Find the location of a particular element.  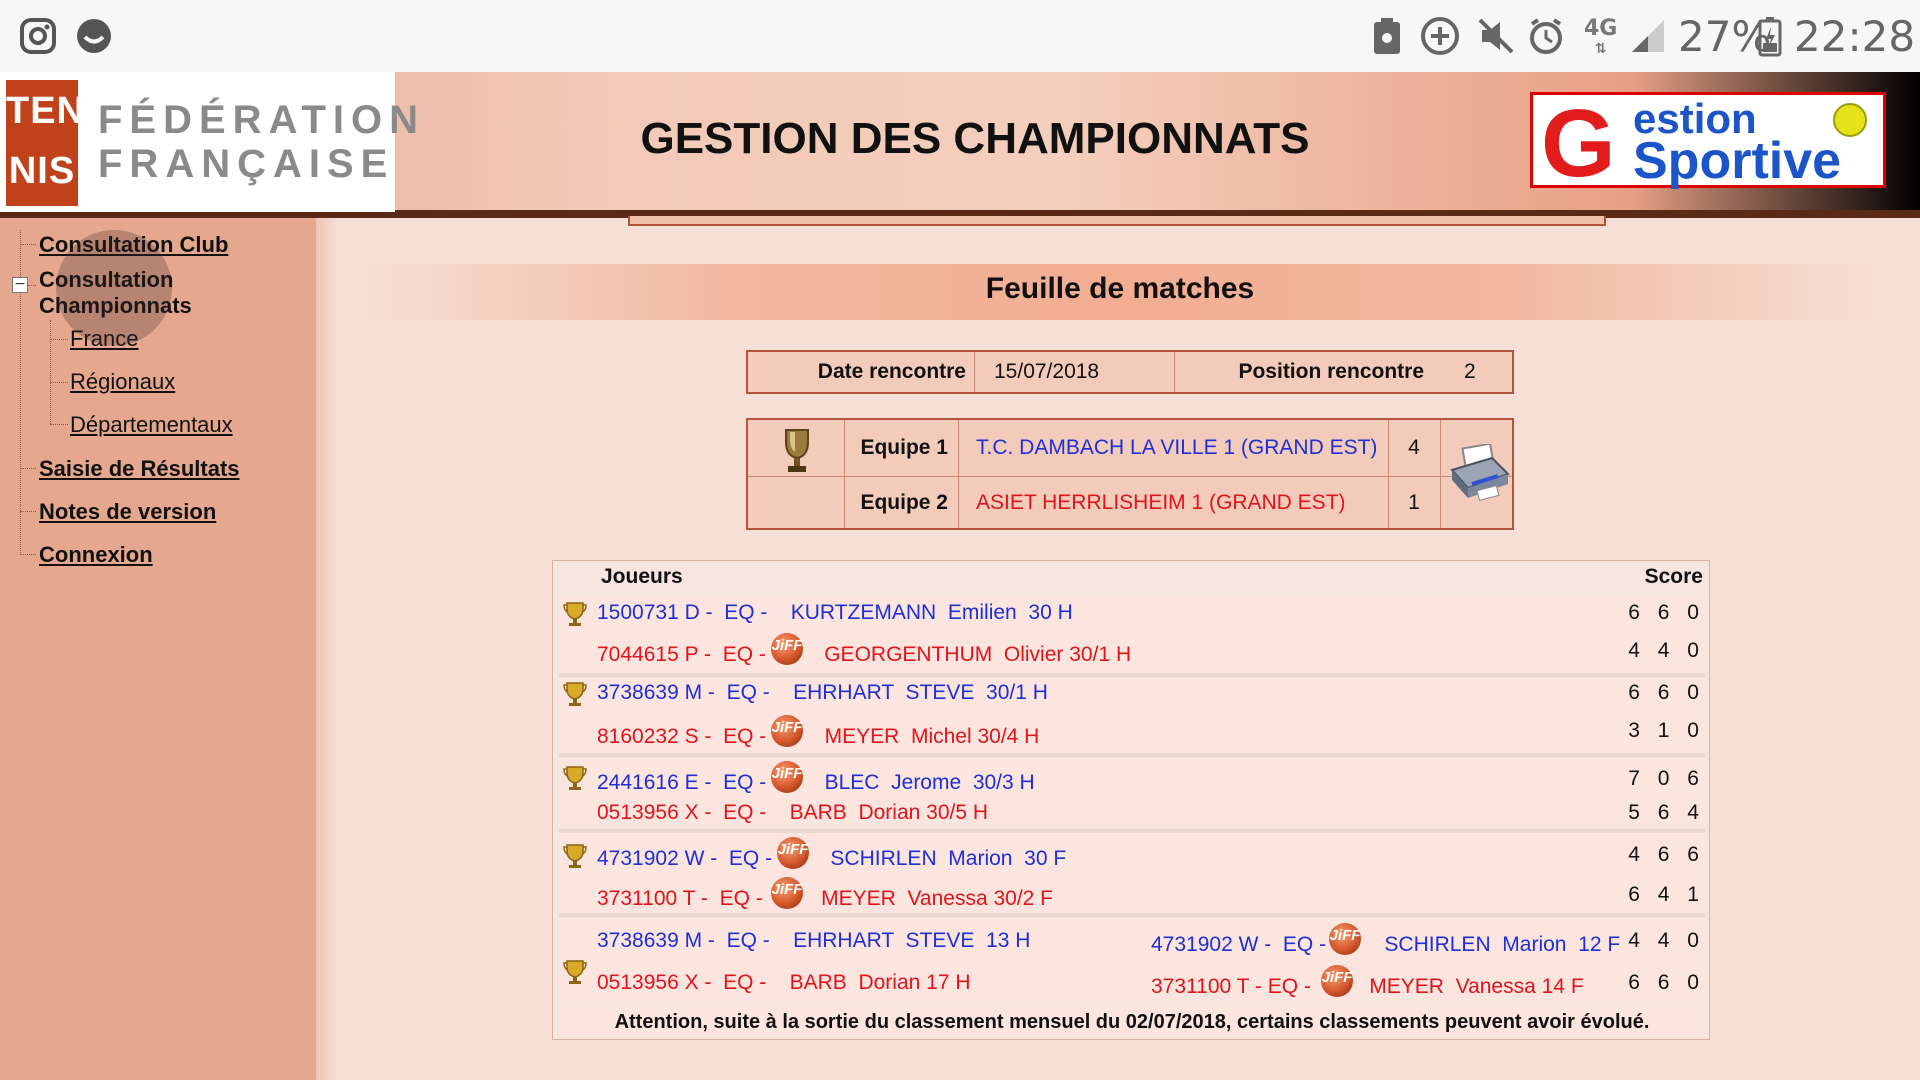

instagram-icon is located at coordinates (38, 36).